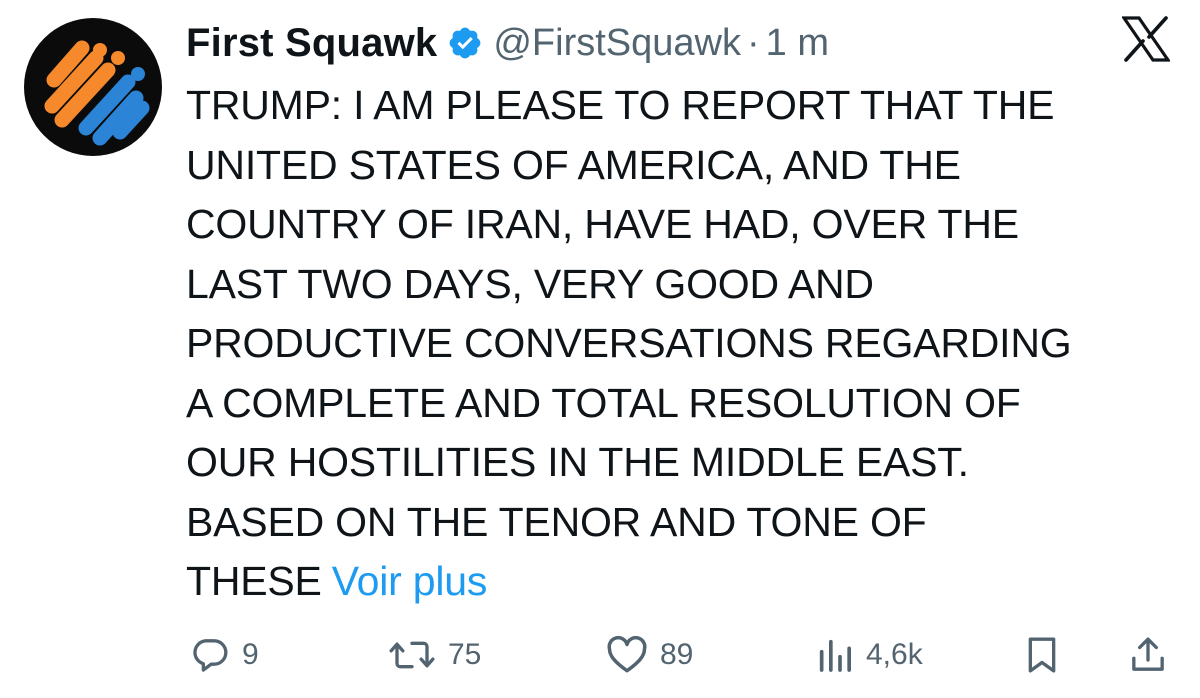  What do you see at coordinates (97, 93) in the screenshot?
I see `first-squawk-logo-icon` at bounding box center [97, 93].